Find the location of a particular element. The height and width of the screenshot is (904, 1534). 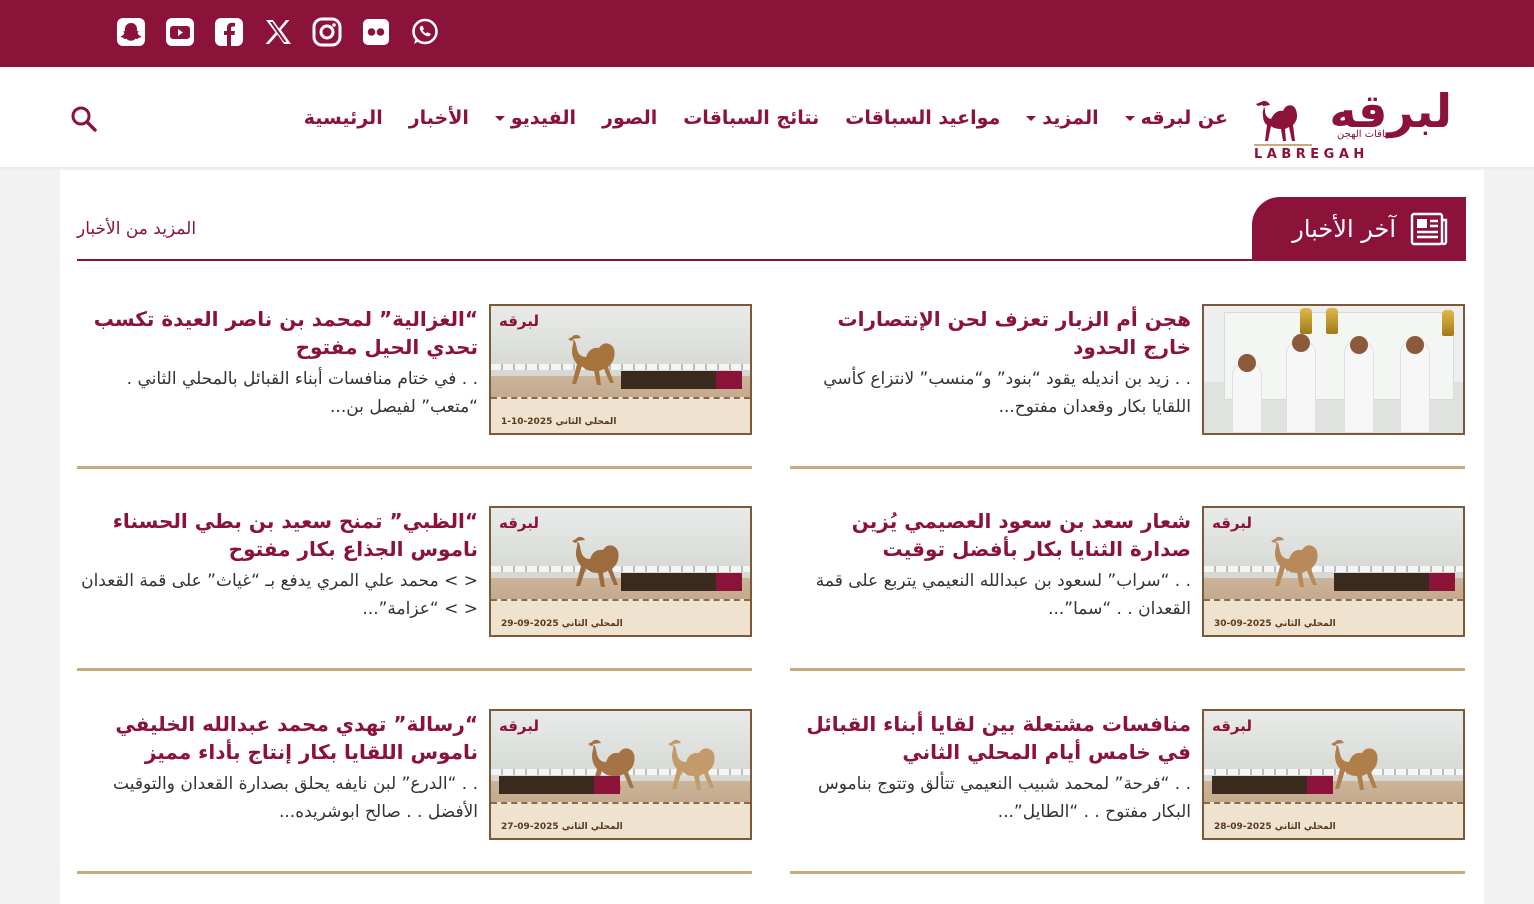

instagram-icon is located at coordinates (326, 31).